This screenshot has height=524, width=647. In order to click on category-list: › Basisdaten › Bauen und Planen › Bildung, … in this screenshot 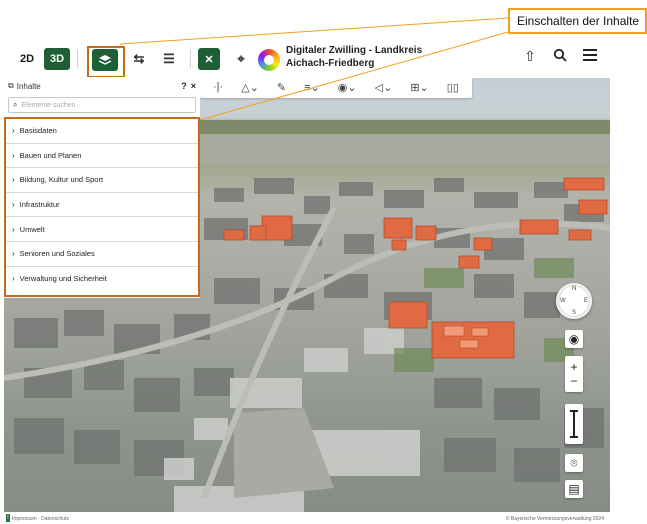, I will do `click(102, 207)`.